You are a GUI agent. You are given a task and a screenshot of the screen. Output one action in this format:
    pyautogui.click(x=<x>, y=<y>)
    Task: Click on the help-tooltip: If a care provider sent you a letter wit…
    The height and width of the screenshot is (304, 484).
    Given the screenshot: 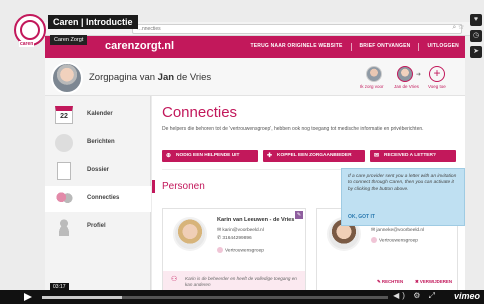 What is the action you would take?
    pyautogui.click(x=403, y=197)
    